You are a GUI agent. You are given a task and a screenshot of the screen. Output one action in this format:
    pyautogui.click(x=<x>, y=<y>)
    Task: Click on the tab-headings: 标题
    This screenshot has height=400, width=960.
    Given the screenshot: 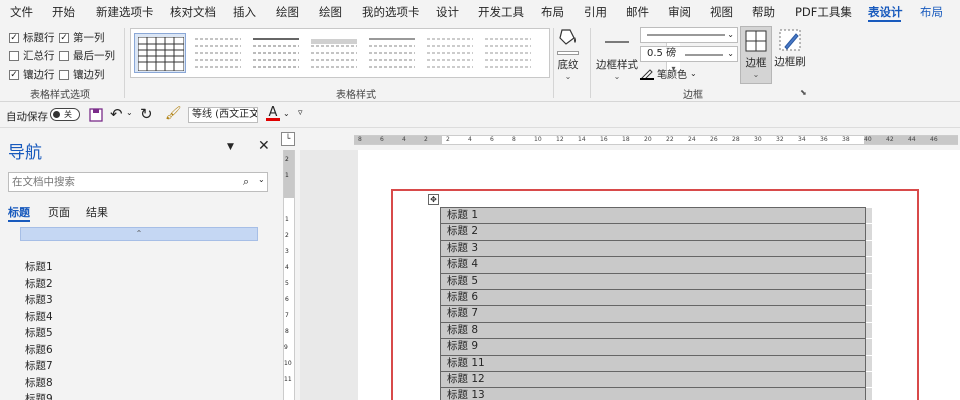 What is the action you would take?
    pyautogui.click(x=19, y=212)
    